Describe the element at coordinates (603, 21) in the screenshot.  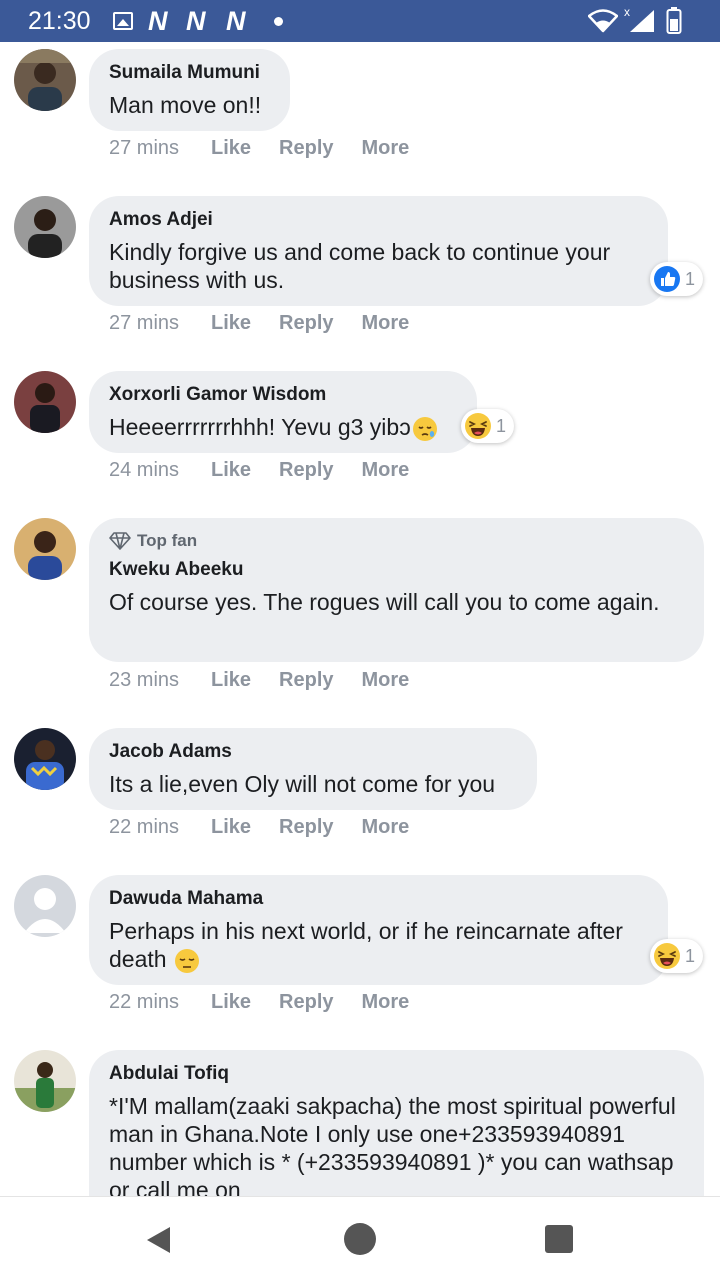
I see `wifi-icon` at that location.